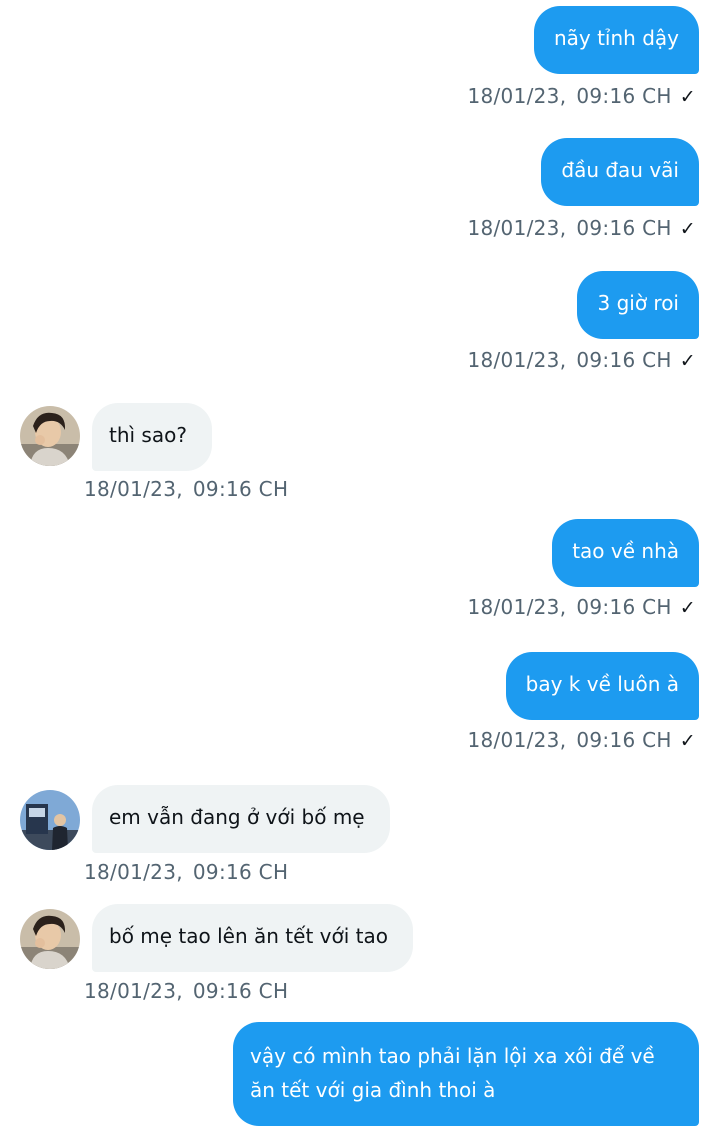  Describe the element at coordinates (152, 437) in the screenshot. I see `message-bubble: thì sao?` at that location.